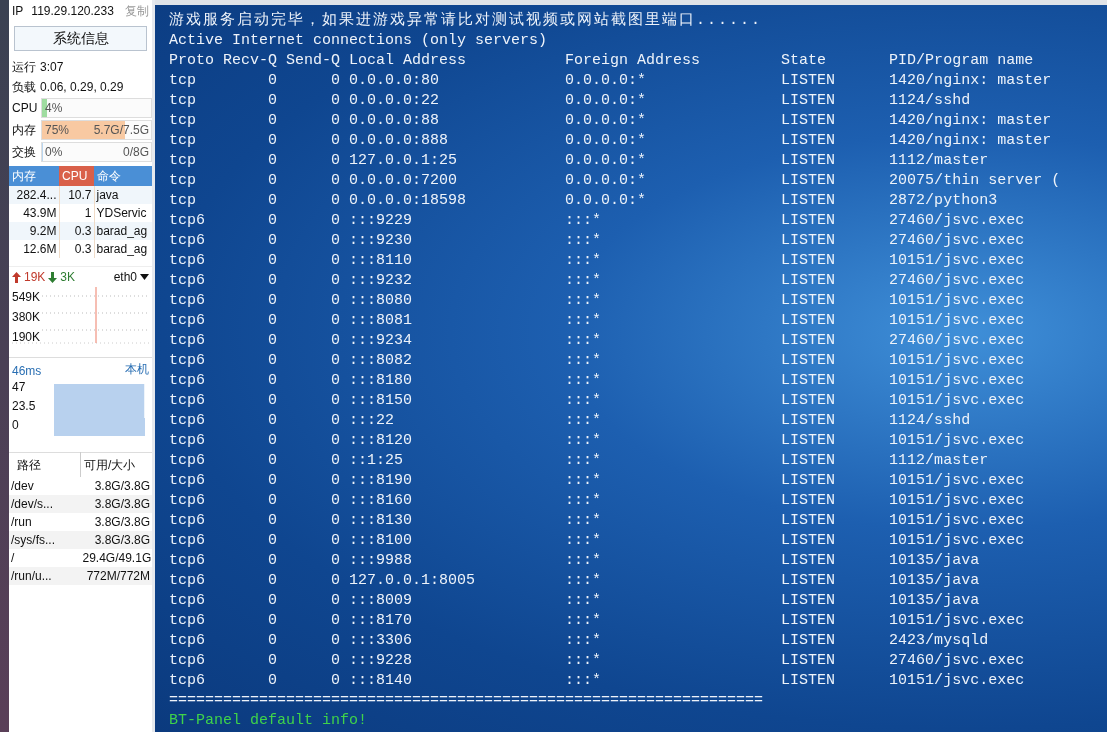 Image resolution: width=1107 pixels, height=732 pixels. What do you see at coordinates (121, 130) in the screenshot?
I see `meter-detail: 5.7G/7.5G` at bounding box center [121, 130].